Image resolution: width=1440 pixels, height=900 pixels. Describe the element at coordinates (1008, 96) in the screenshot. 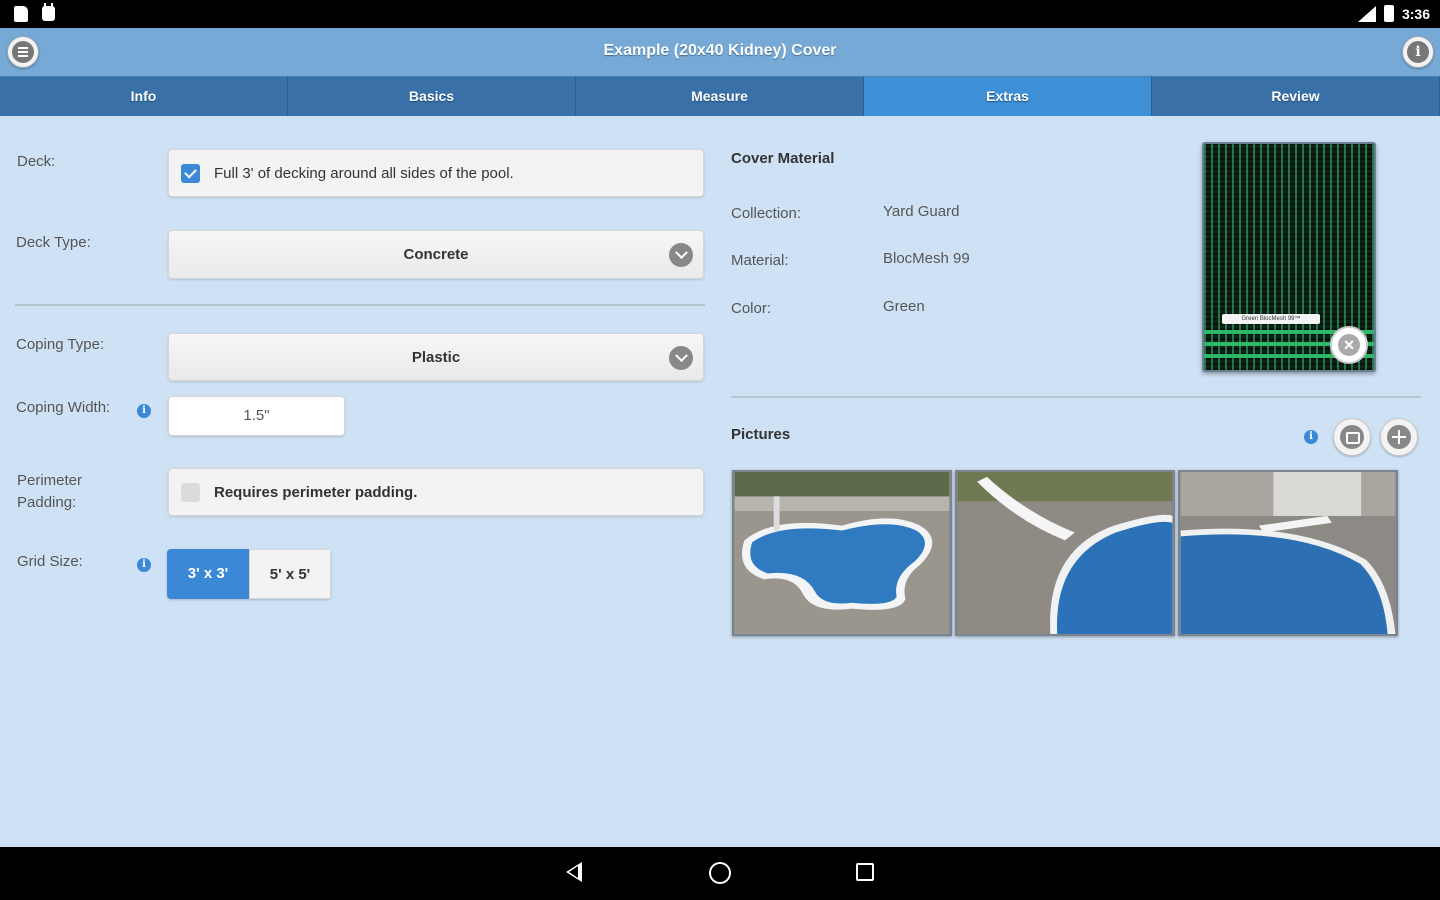

I see `tab-extras: Extras` at that location.